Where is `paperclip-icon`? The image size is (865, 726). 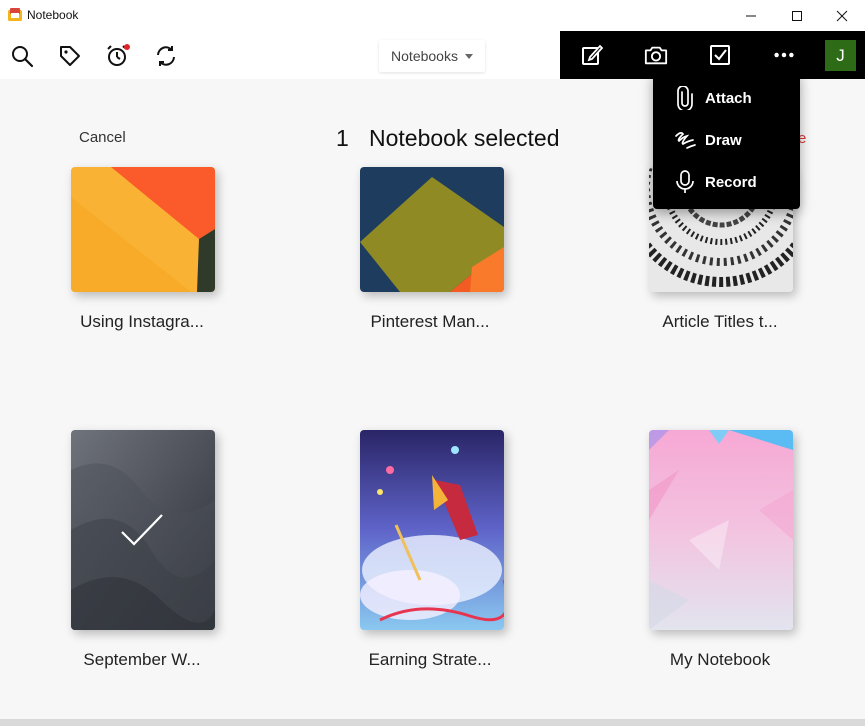 paperclip-icon is located at coordinates (685, 98).